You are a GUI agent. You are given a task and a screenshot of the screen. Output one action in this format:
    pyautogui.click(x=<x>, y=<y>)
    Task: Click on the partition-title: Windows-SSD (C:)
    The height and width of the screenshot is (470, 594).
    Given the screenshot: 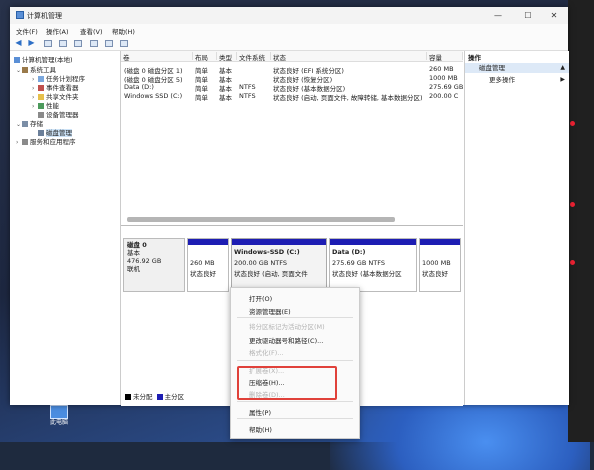 What is the action you would take?
    pyautogui.click(x=267, y=252)
    